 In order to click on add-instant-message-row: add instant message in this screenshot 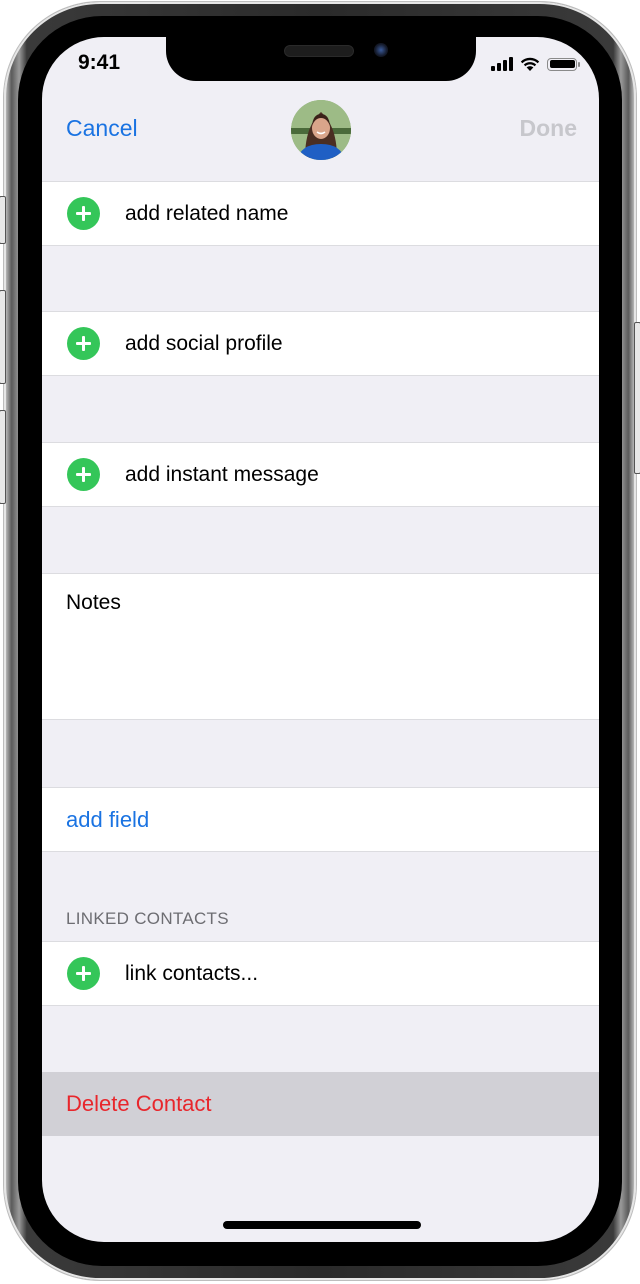, I will do `click(320, 474)`.